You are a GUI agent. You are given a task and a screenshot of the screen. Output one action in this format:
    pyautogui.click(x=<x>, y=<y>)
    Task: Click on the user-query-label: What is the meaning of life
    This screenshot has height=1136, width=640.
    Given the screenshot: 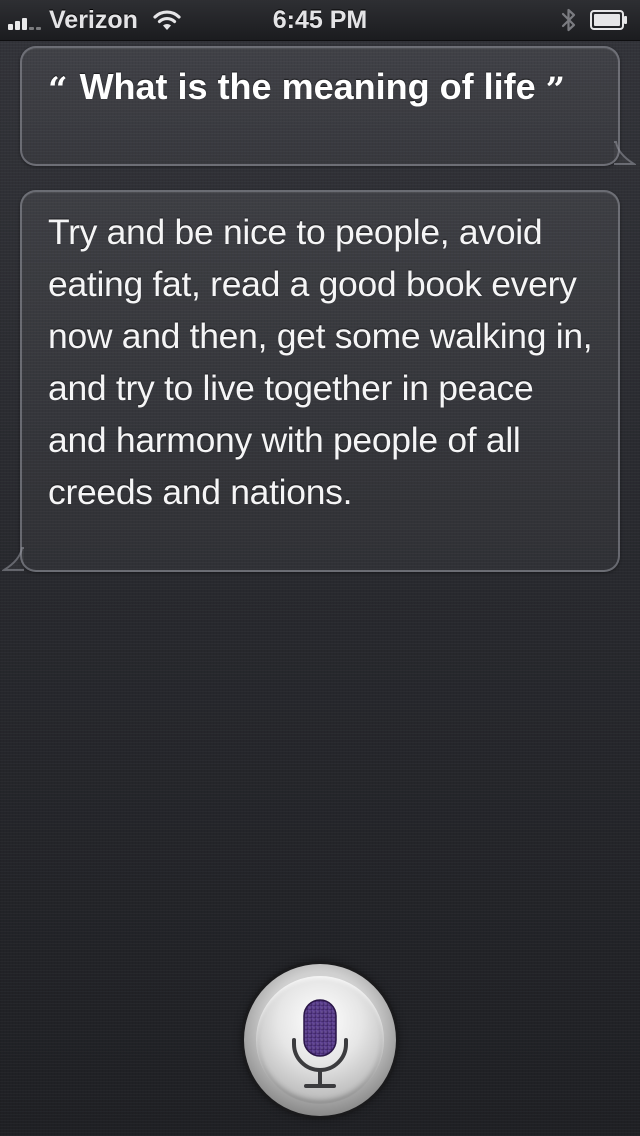 What is the action you would take?
    pyautogui.click(x=307, y=86)
    